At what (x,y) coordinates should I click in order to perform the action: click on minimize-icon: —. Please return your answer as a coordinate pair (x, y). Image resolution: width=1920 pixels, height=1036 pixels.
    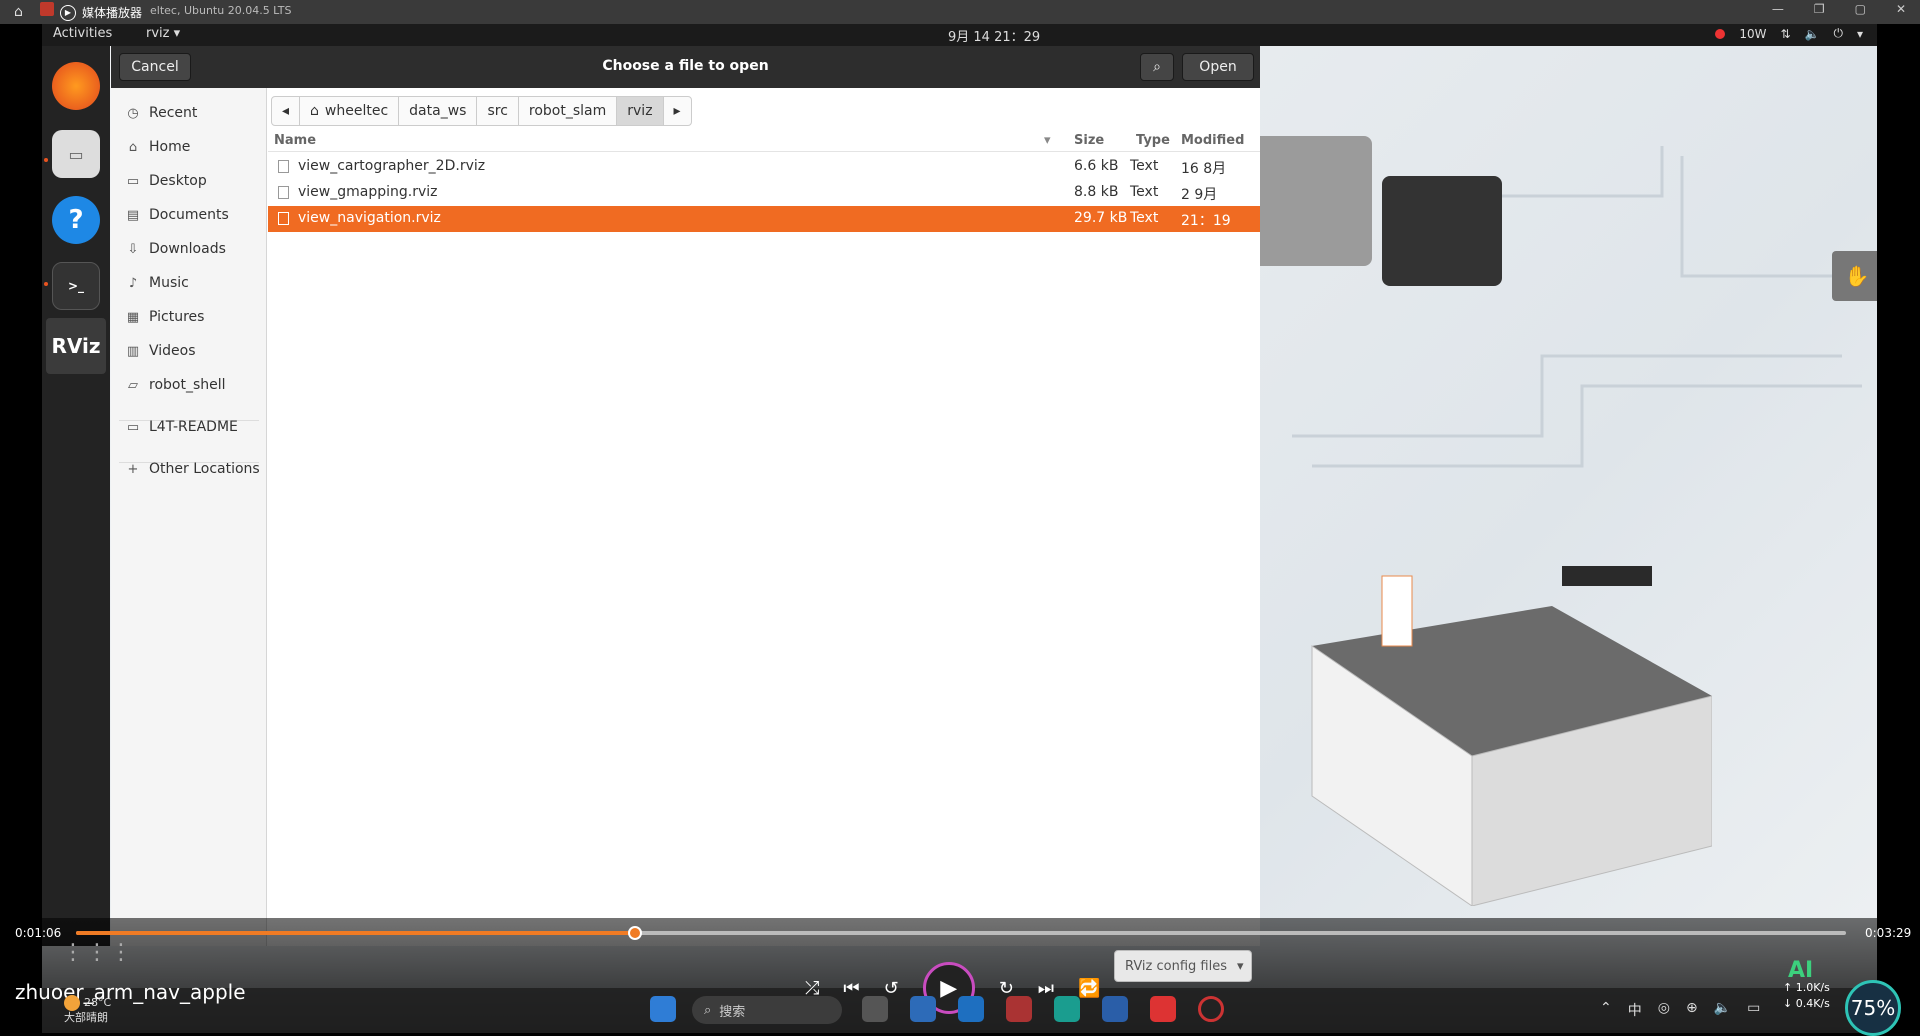
    Looking at the image, I should click on (1778, 9).